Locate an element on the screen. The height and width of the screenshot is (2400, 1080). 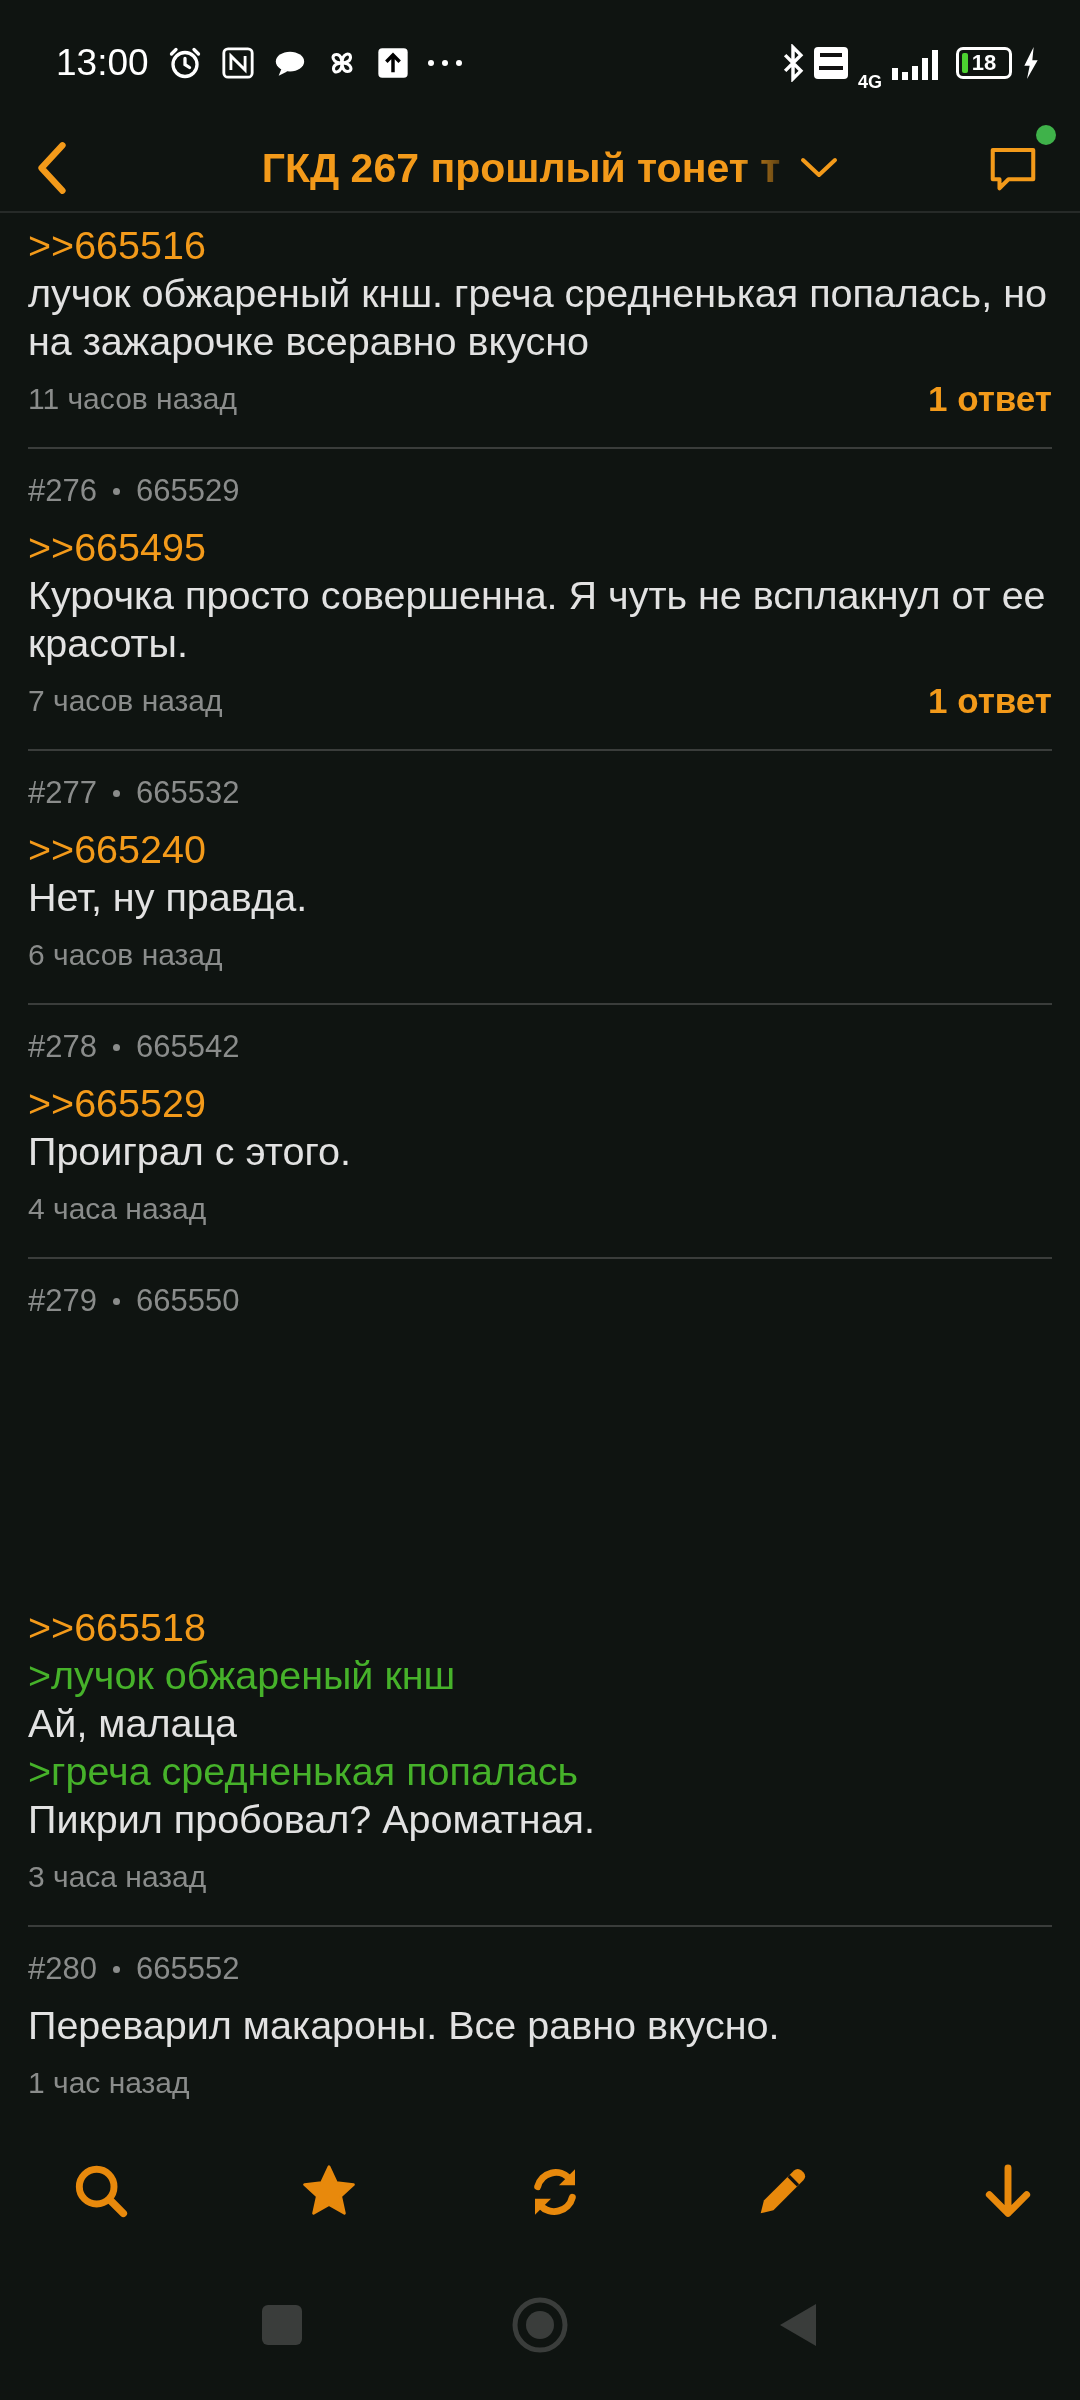
thread-title: ГКД 267 прошлый тонет т is located at coordinates (521, 168).